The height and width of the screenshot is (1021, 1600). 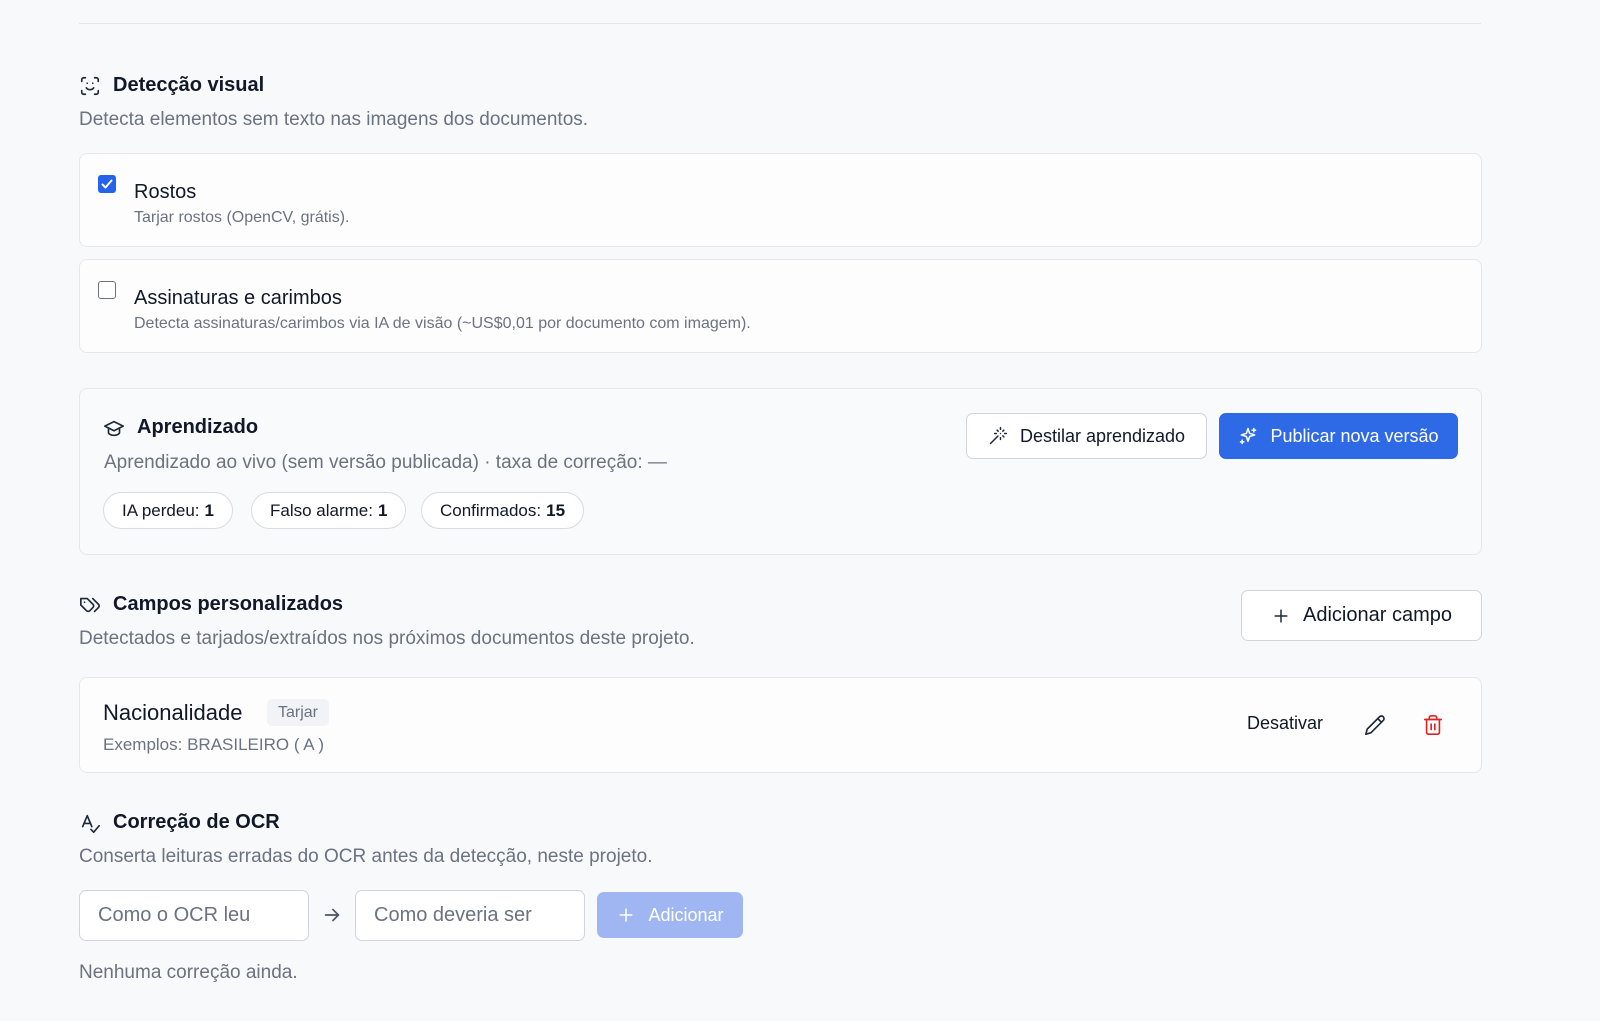 I want to click on trash-icon, so click(x=1433, y=725).